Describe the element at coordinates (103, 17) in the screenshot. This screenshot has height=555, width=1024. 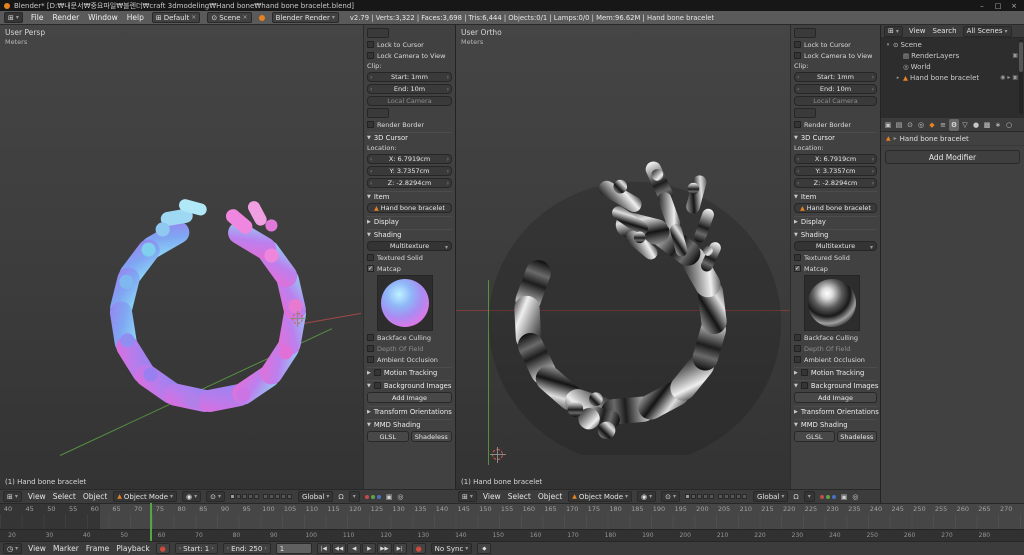
I see `window-menu: Window` at that location.